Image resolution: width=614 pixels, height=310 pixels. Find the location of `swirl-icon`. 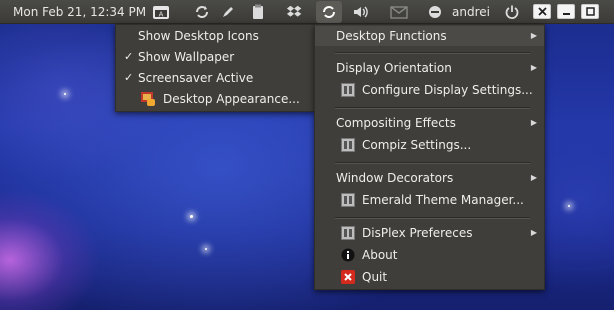

swirl-icon is located at coordinates (329, 12).